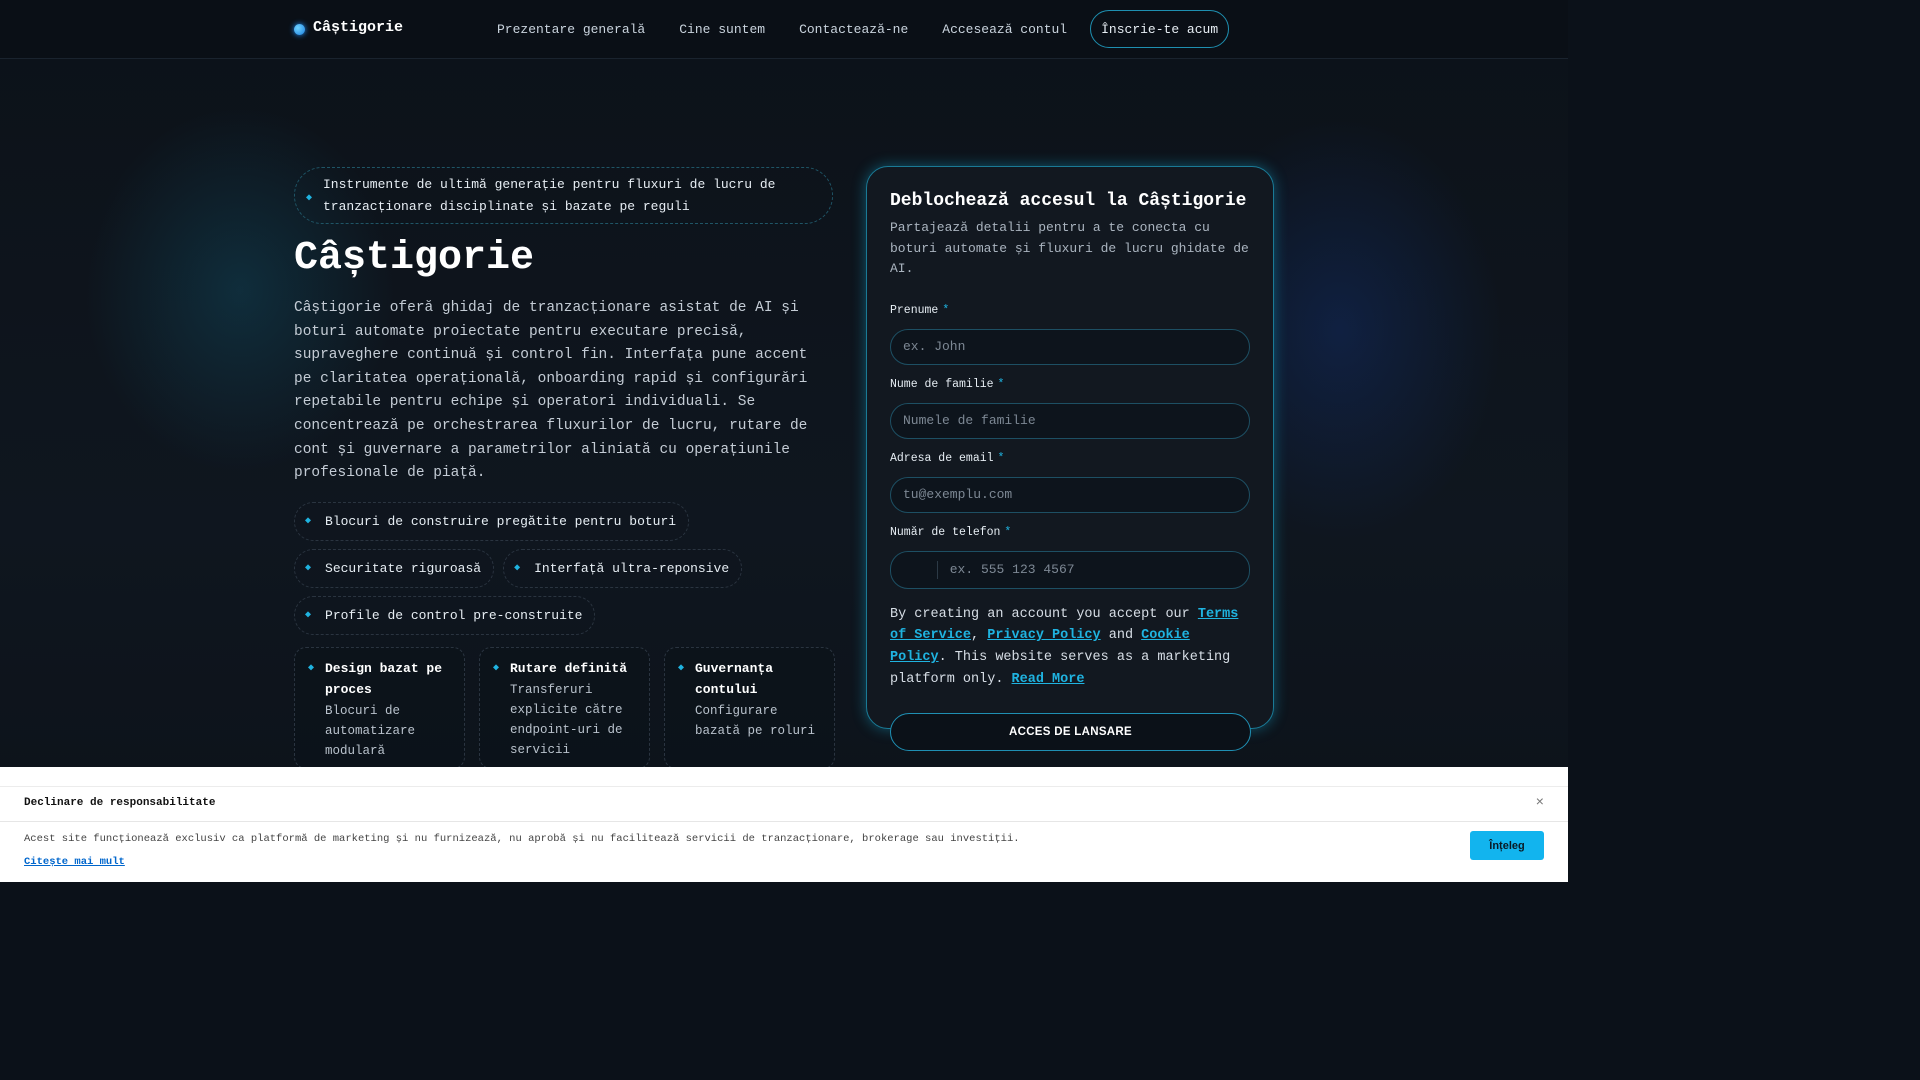 This screenshot has width=1920, height=1080. What do you see at coordinates (755, 721) in the screenshot?
I see `card-text: Configurare bazată pe roluri` at bounding box center [755, 721].